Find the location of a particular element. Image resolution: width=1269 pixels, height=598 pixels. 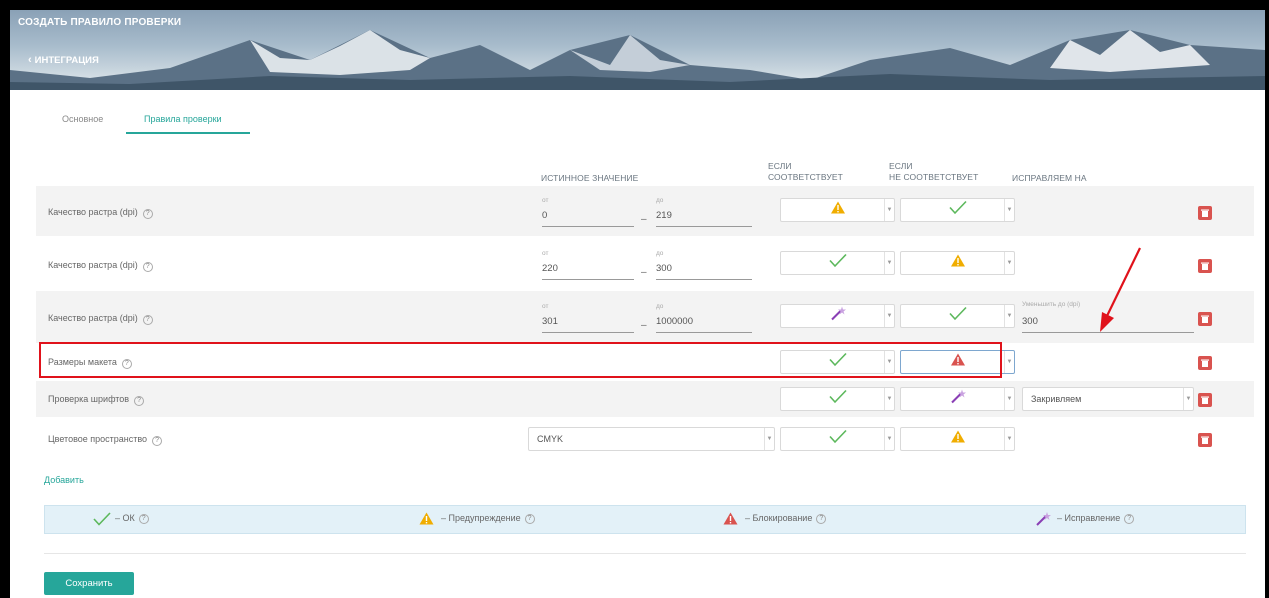

back-link: ‹ ИНТЕГРАЦИЯ is located at coordinates (63, 60).